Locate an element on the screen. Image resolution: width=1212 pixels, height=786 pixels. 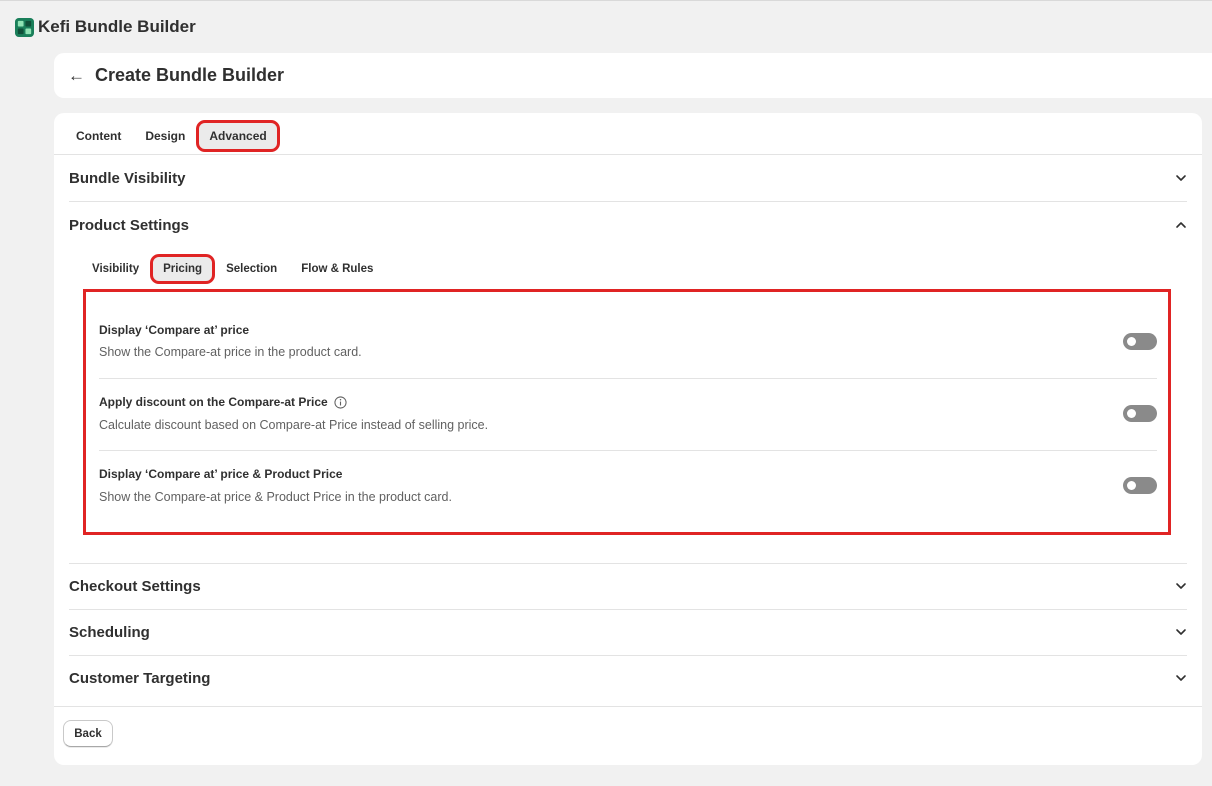
subtab-selection: Selection is located at coordinates (251, 269).